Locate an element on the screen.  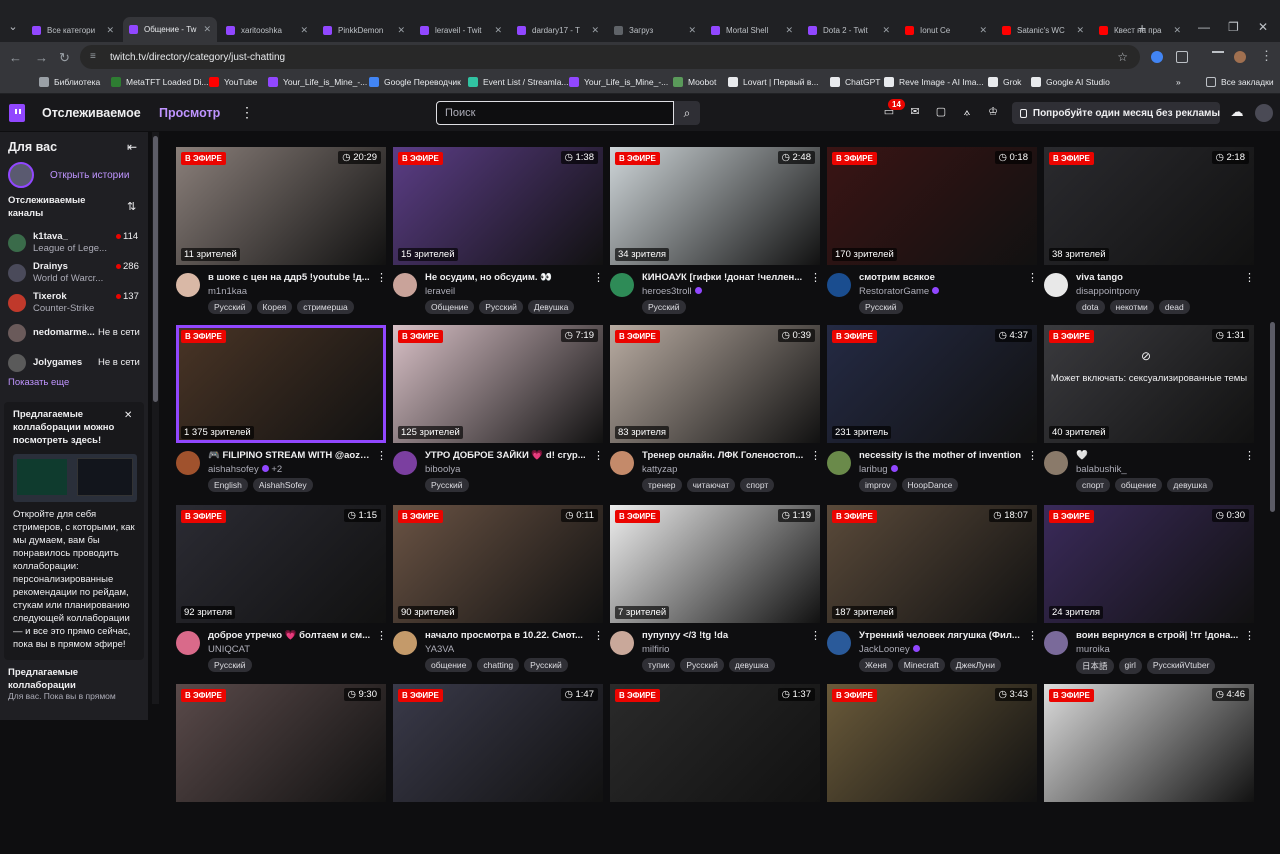
stream-thumbnail: В ЭФИРЕ ◷ 0:18 170 зрителей is located at coordinates (932, 206).